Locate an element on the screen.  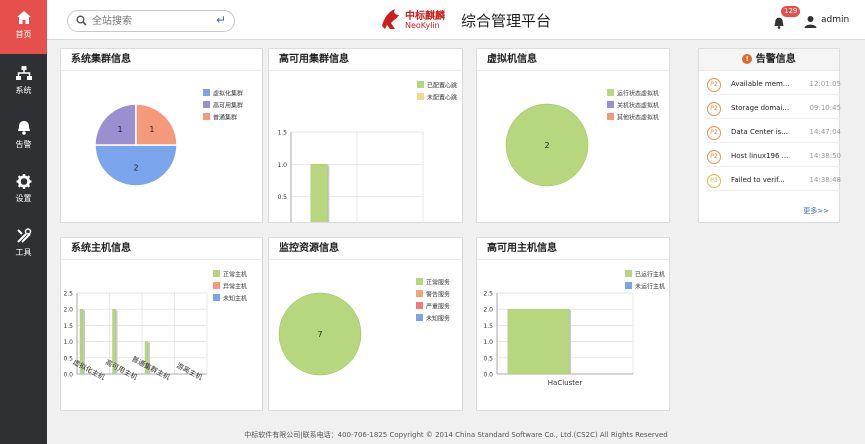
alert-time: 09:10:45 is located at coordinates (825, 108).